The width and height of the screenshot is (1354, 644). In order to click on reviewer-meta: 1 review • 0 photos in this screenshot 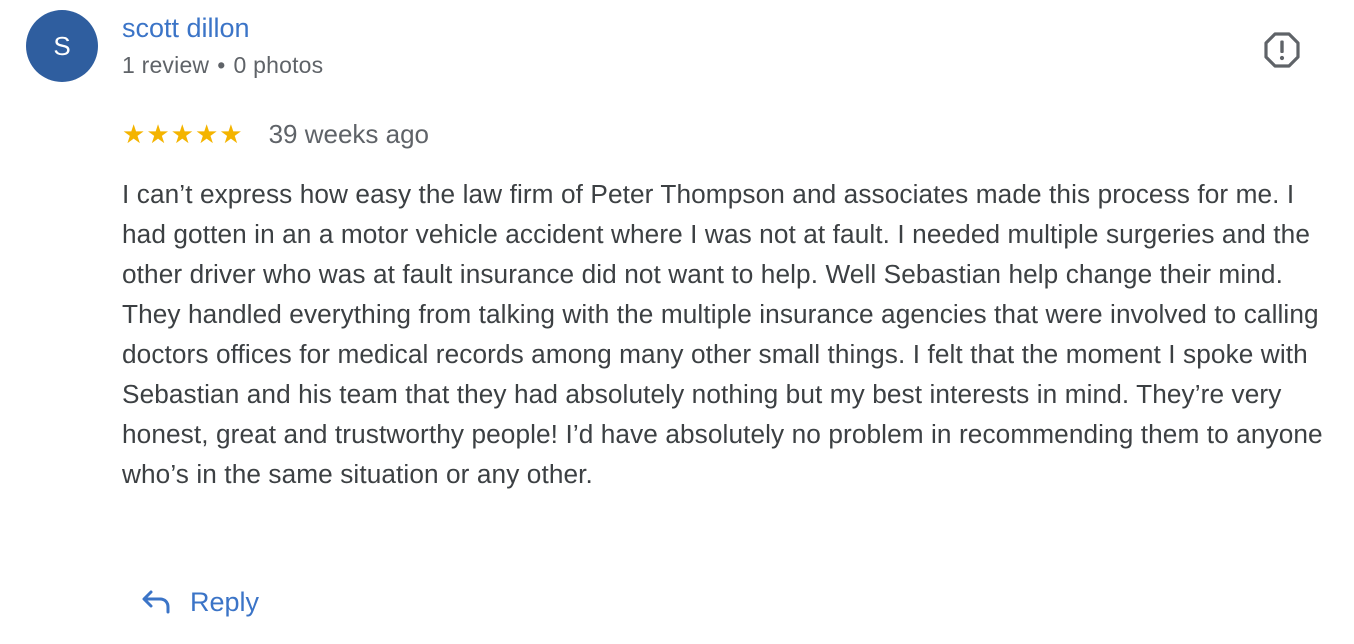, I will do `click(222, 65)`.